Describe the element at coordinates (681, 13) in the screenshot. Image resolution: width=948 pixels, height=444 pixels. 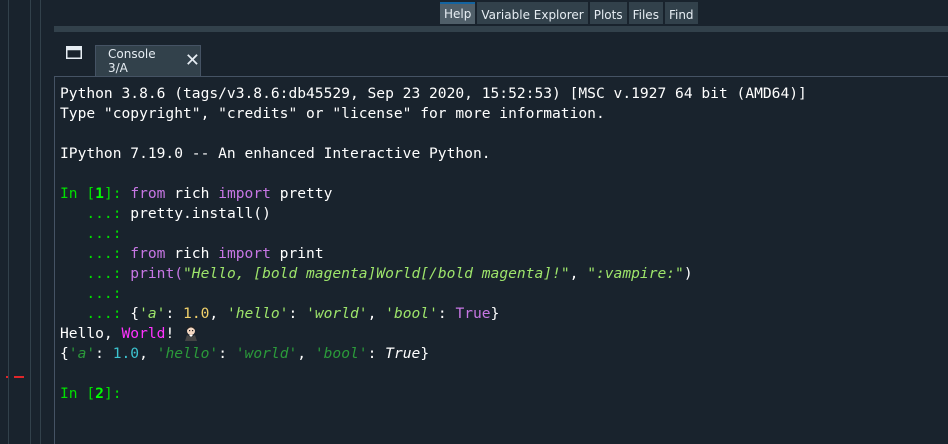
I see `tab-find: Find` at that location.